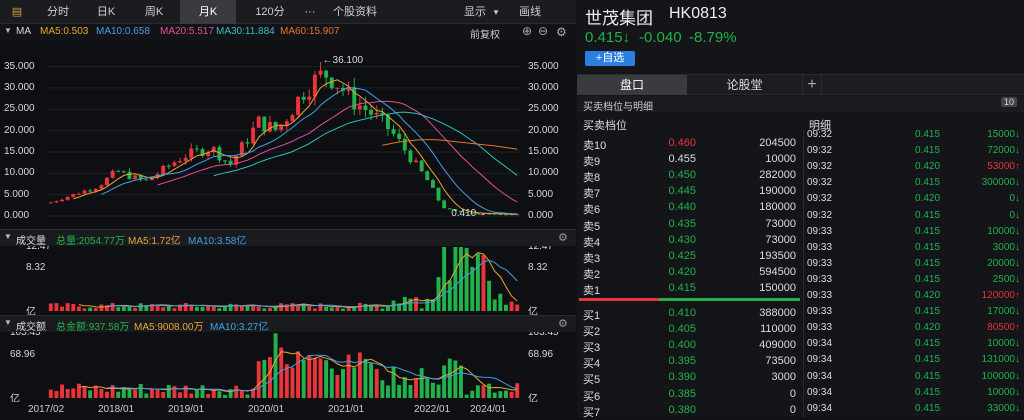  I want to click on amount-collapse-icon: ▼, so click(8, 322).